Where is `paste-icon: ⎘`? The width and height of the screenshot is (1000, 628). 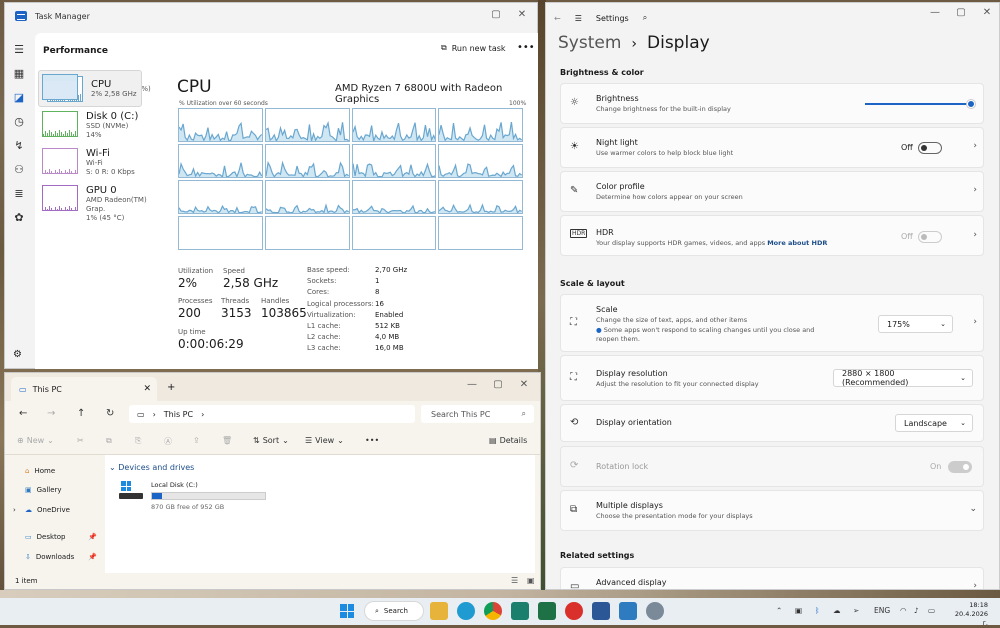 paste-icon: ⎘ is located at coordinates (138, 441).